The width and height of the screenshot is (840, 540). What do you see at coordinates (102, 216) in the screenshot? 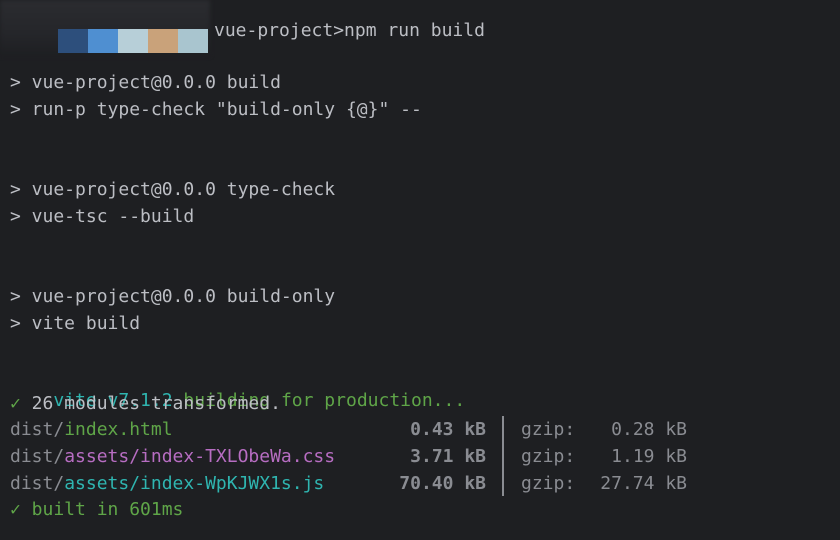
I see `script-command-type-check: > vue-tsc --build` at bounding box center [102, 216].